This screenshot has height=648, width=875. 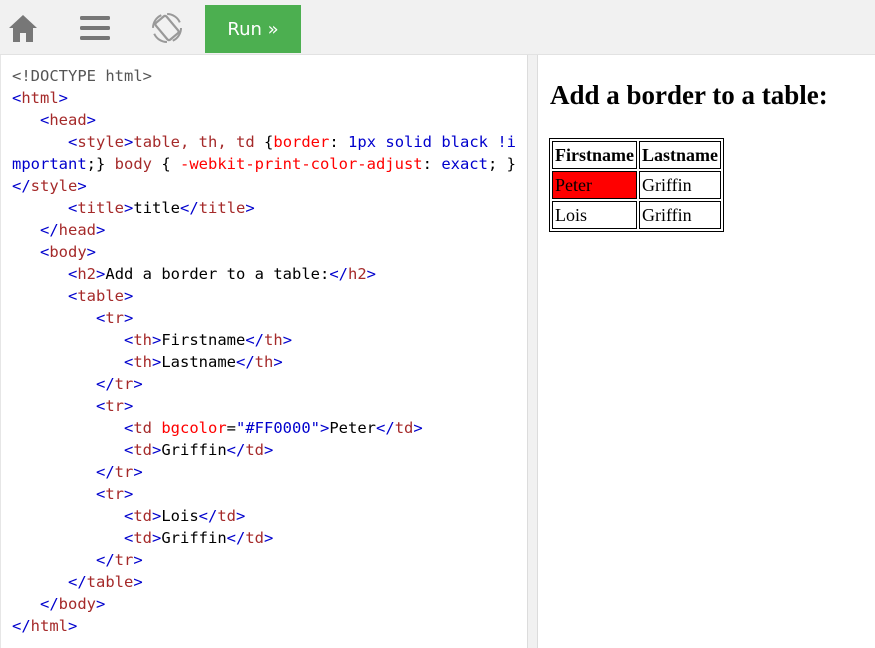 What do you see at coordinates (82, 76) in the screenshot?
I see `code-doctype: <!DOCTYPE html>` at bounding box center [82, 76].